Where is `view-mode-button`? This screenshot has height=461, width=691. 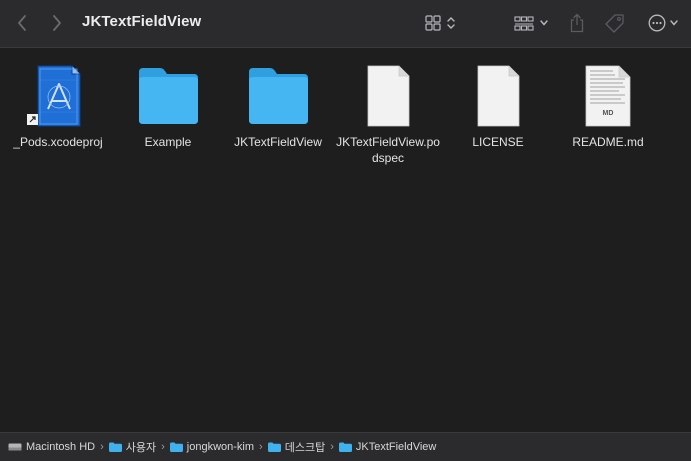 view-mode-button is located at coordinates (440, 23).